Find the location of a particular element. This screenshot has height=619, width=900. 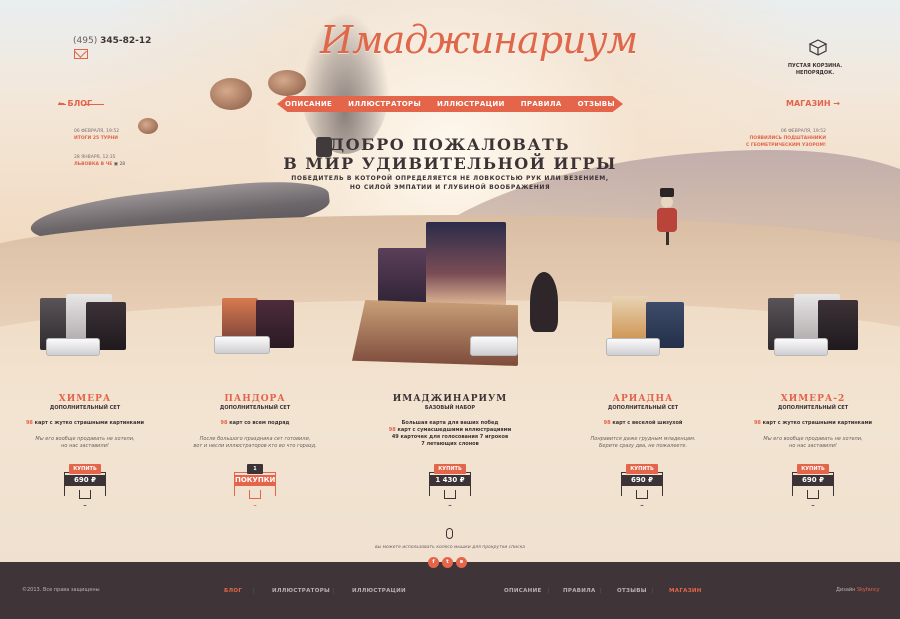

nav-item-illustrations: ИЛЛЮСТРАЦИИ is located at coordinates (471, 104).